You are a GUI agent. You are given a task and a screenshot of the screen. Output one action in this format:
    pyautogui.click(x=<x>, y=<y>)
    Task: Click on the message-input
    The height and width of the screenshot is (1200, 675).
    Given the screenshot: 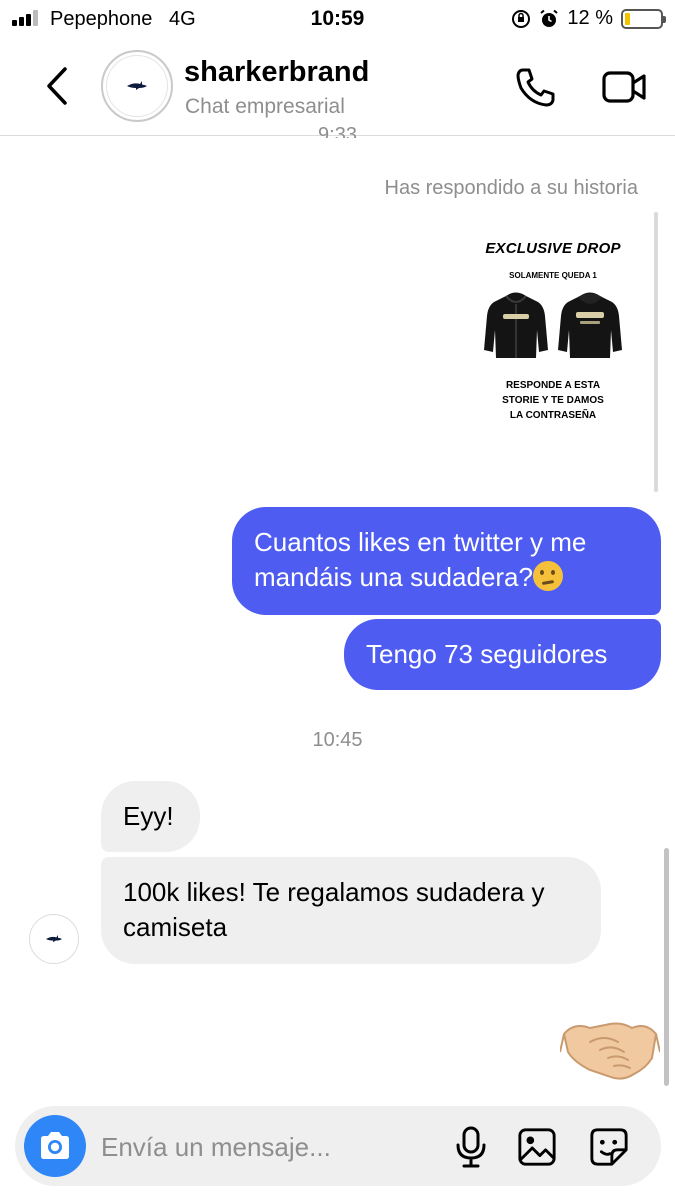 What is the action you would take?
    pyautogui.click(x=271, y=1147)
    